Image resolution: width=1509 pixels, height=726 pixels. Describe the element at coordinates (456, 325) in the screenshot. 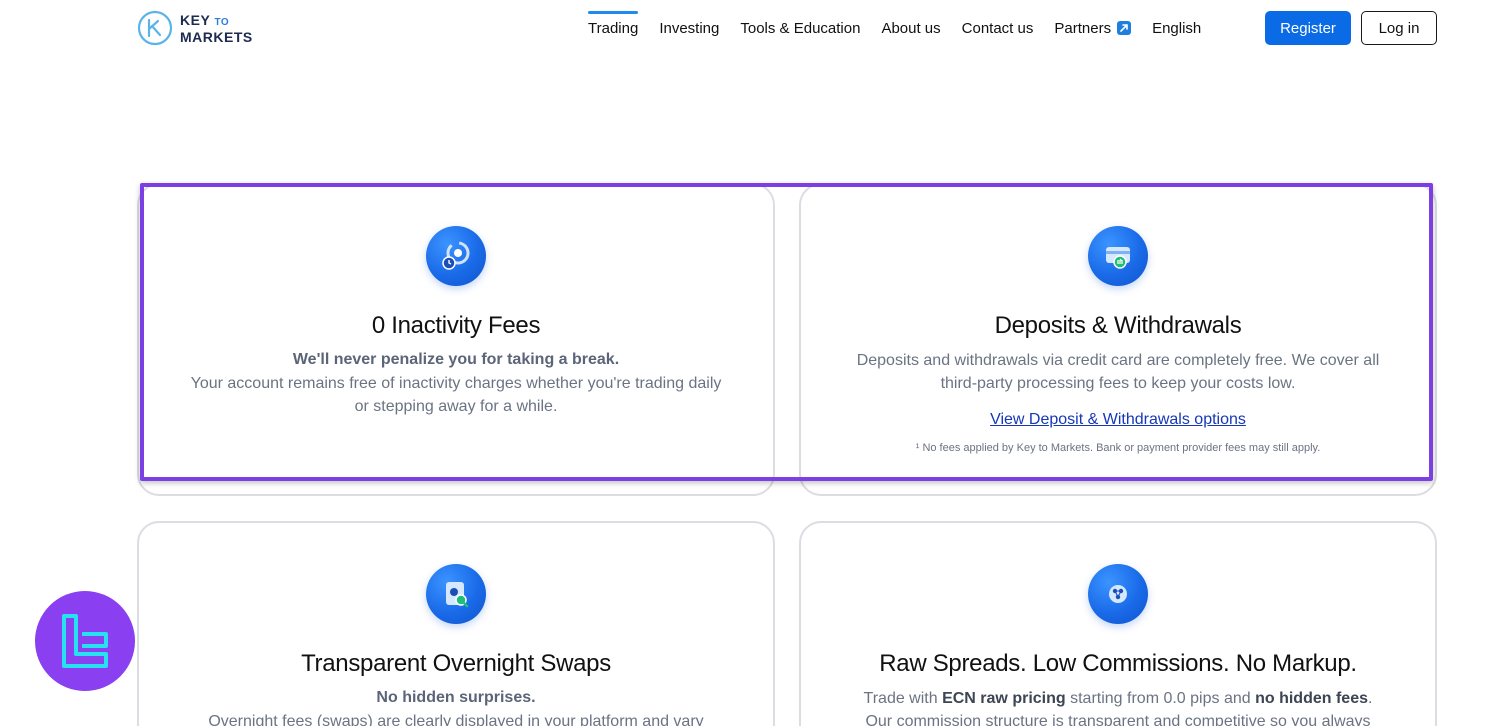

I see `card-title: 0 Inactivity Fees` at that location.